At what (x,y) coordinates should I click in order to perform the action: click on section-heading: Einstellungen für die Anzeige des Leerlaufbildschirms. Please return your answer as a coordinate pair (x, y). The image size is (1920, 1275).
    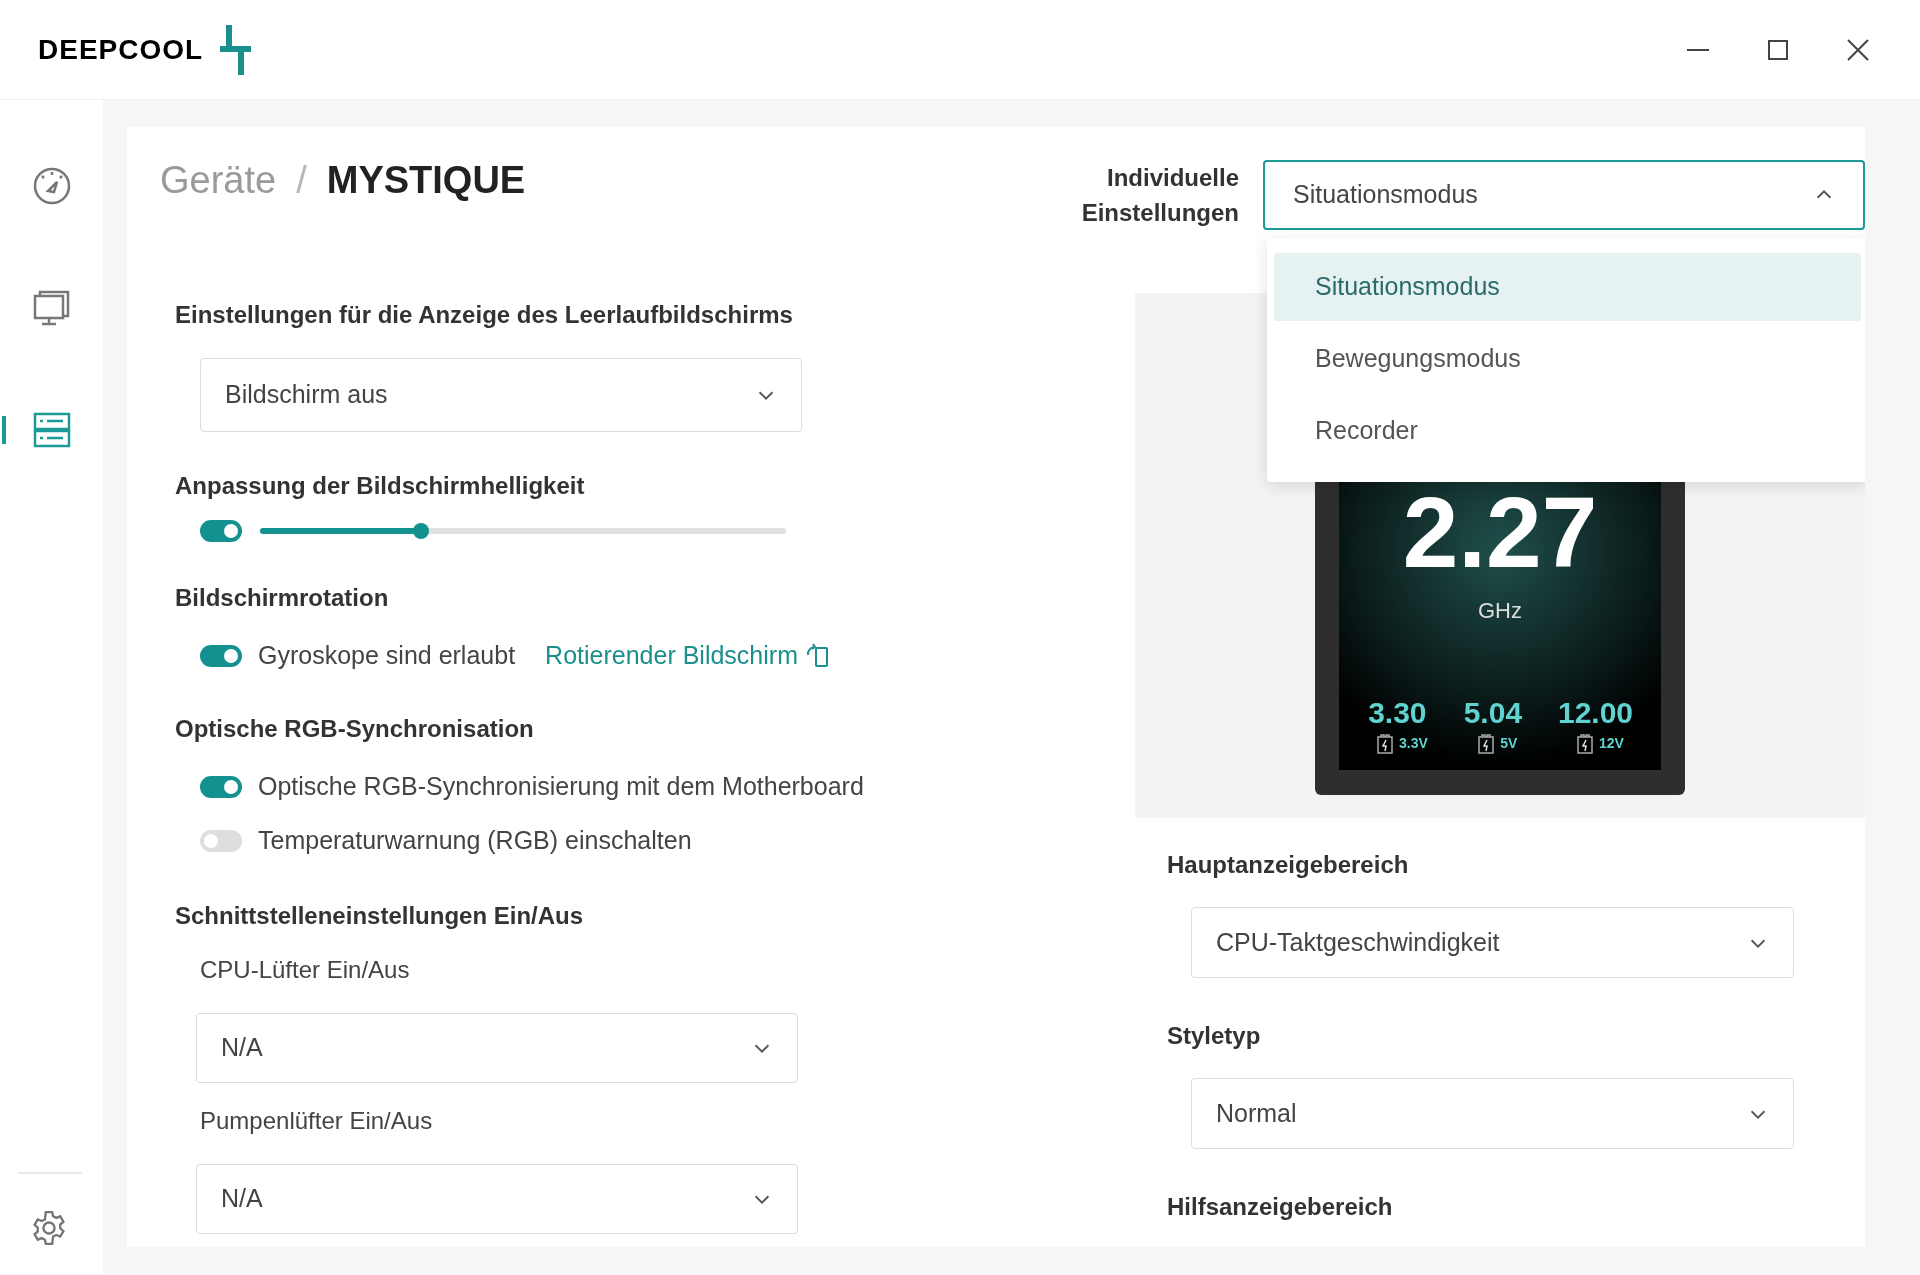
    Looking at the image, I should click on (484, 315).